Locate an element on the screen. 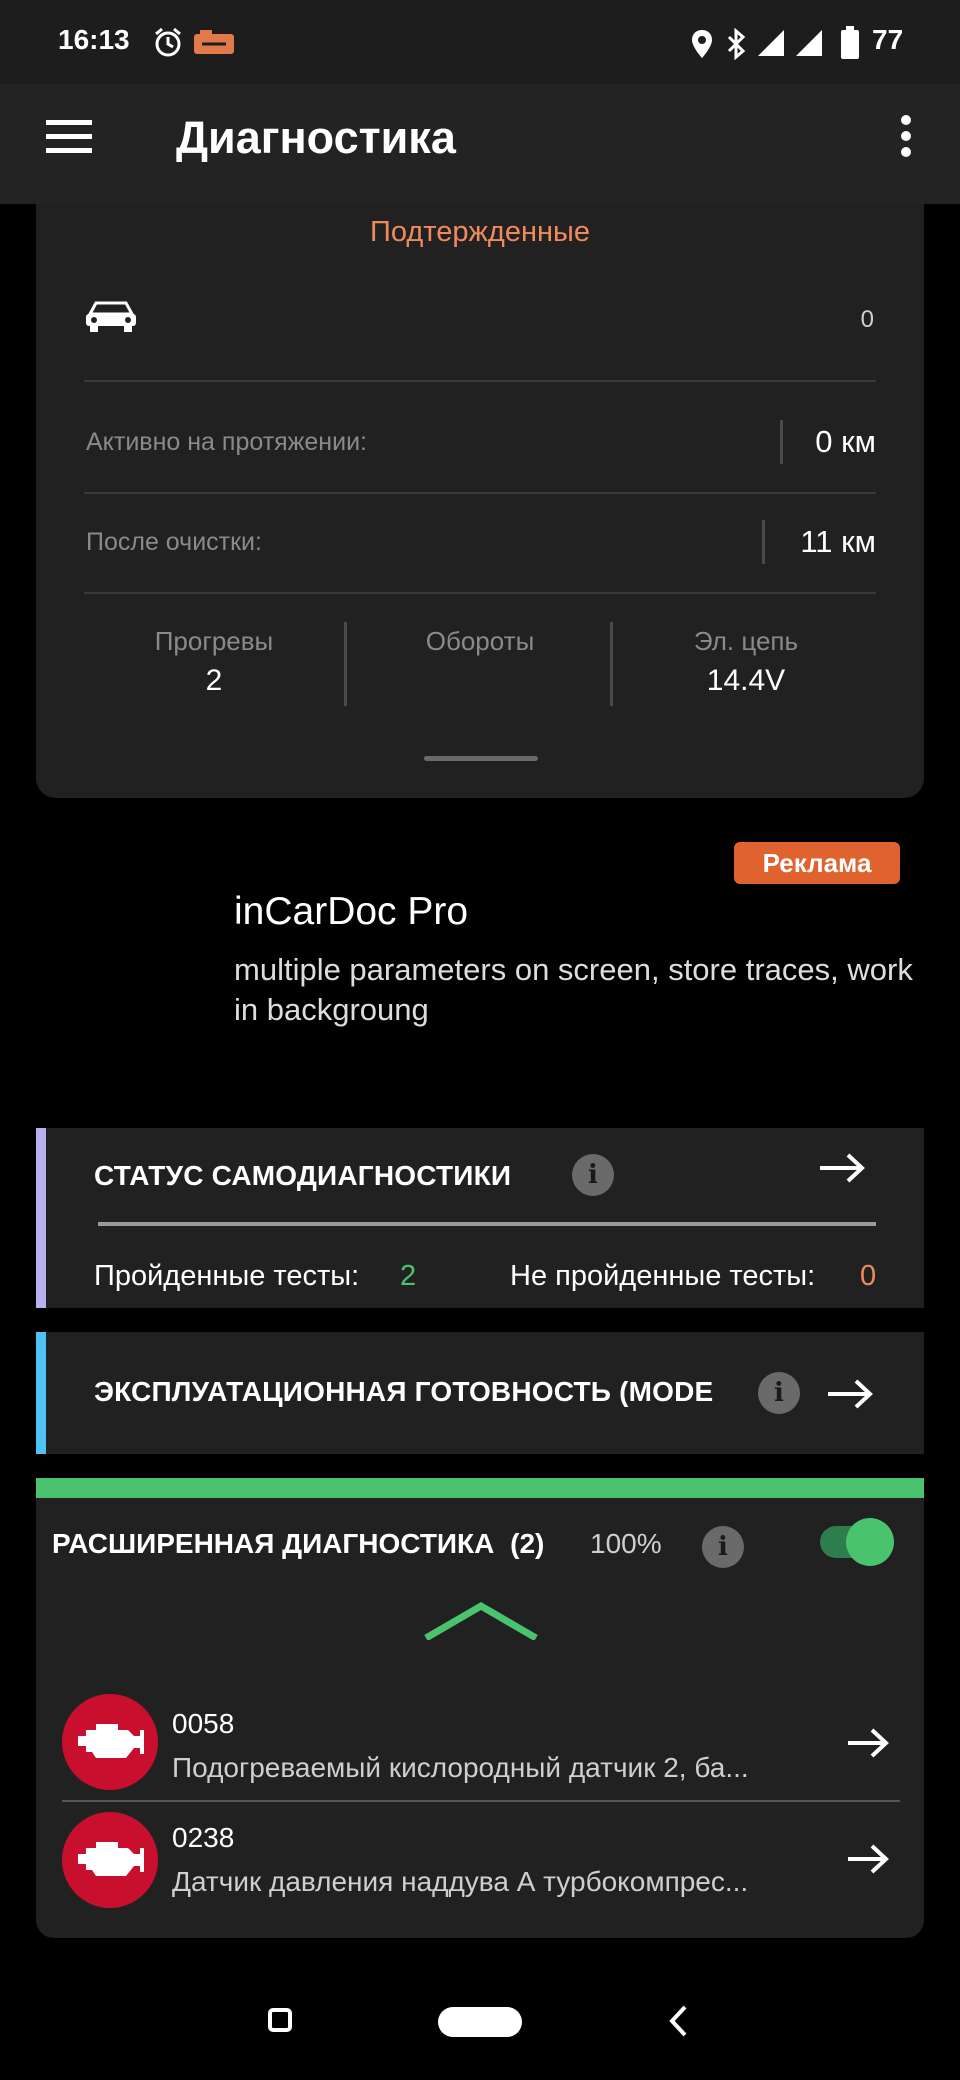 The image size is (960, 2080). car-icon is located at coordinates (111, 316).